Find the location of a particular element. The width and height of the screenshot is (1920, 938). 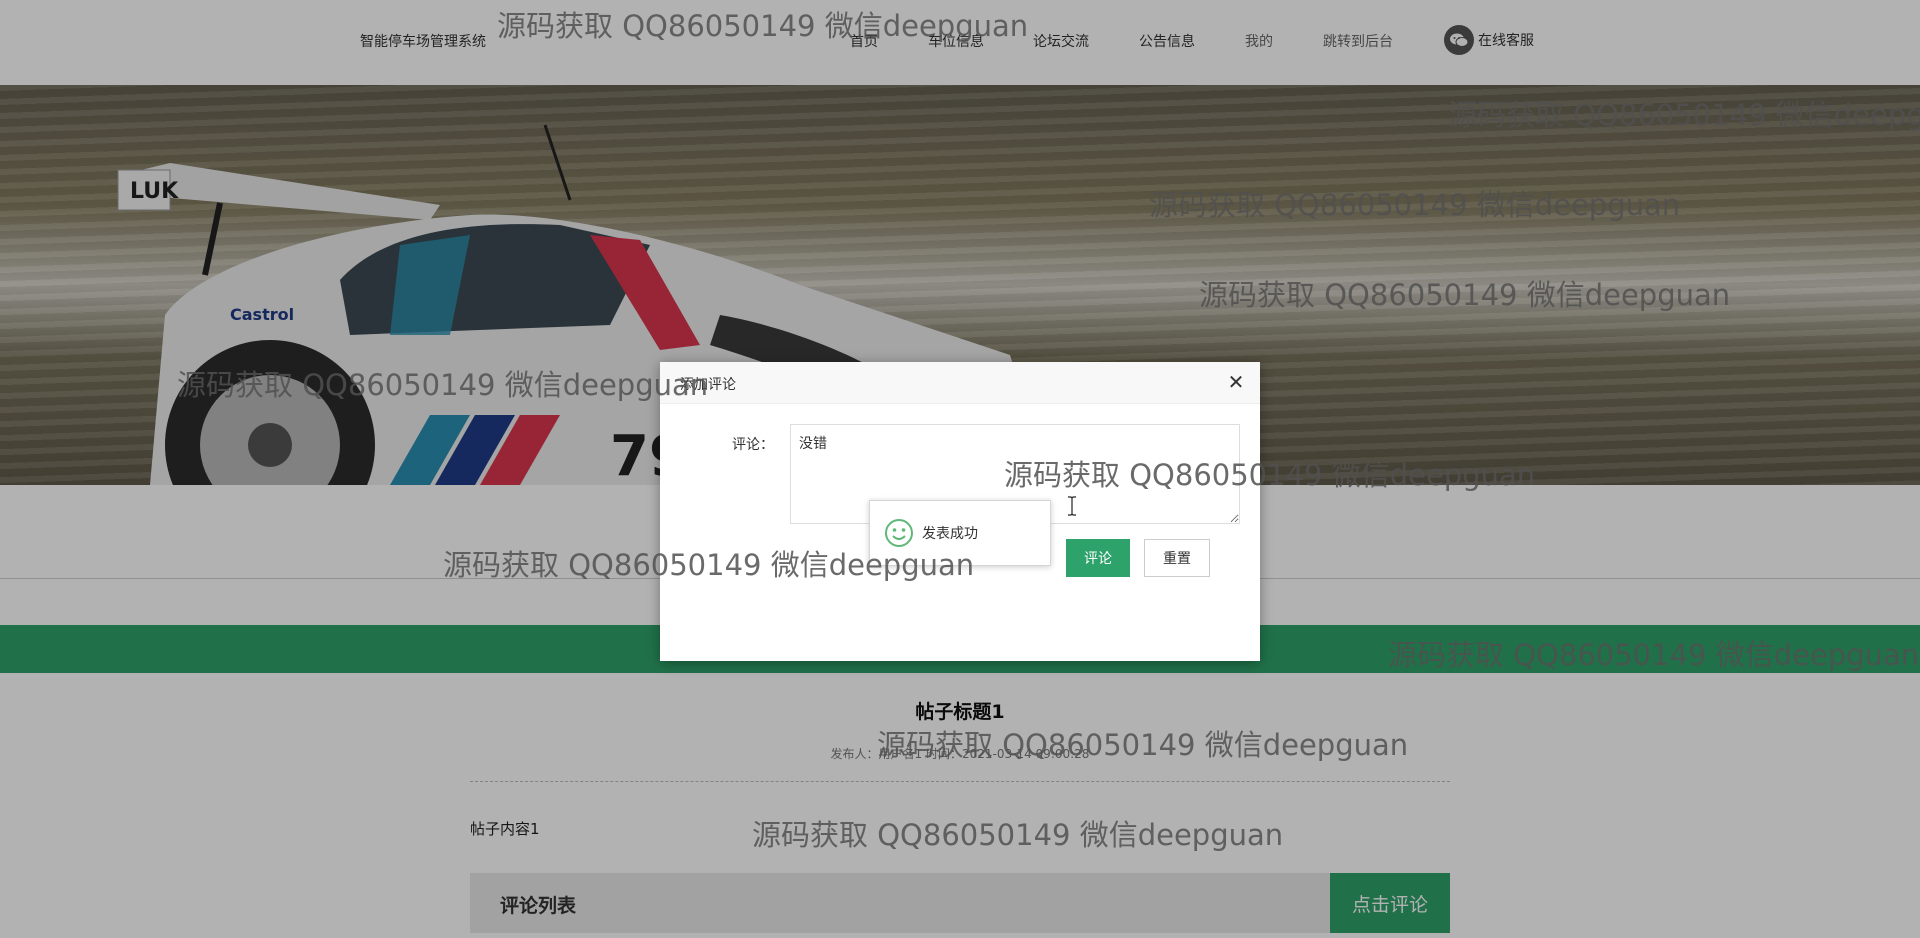

text-cursor-icon is located at coordinates (1072, 506).